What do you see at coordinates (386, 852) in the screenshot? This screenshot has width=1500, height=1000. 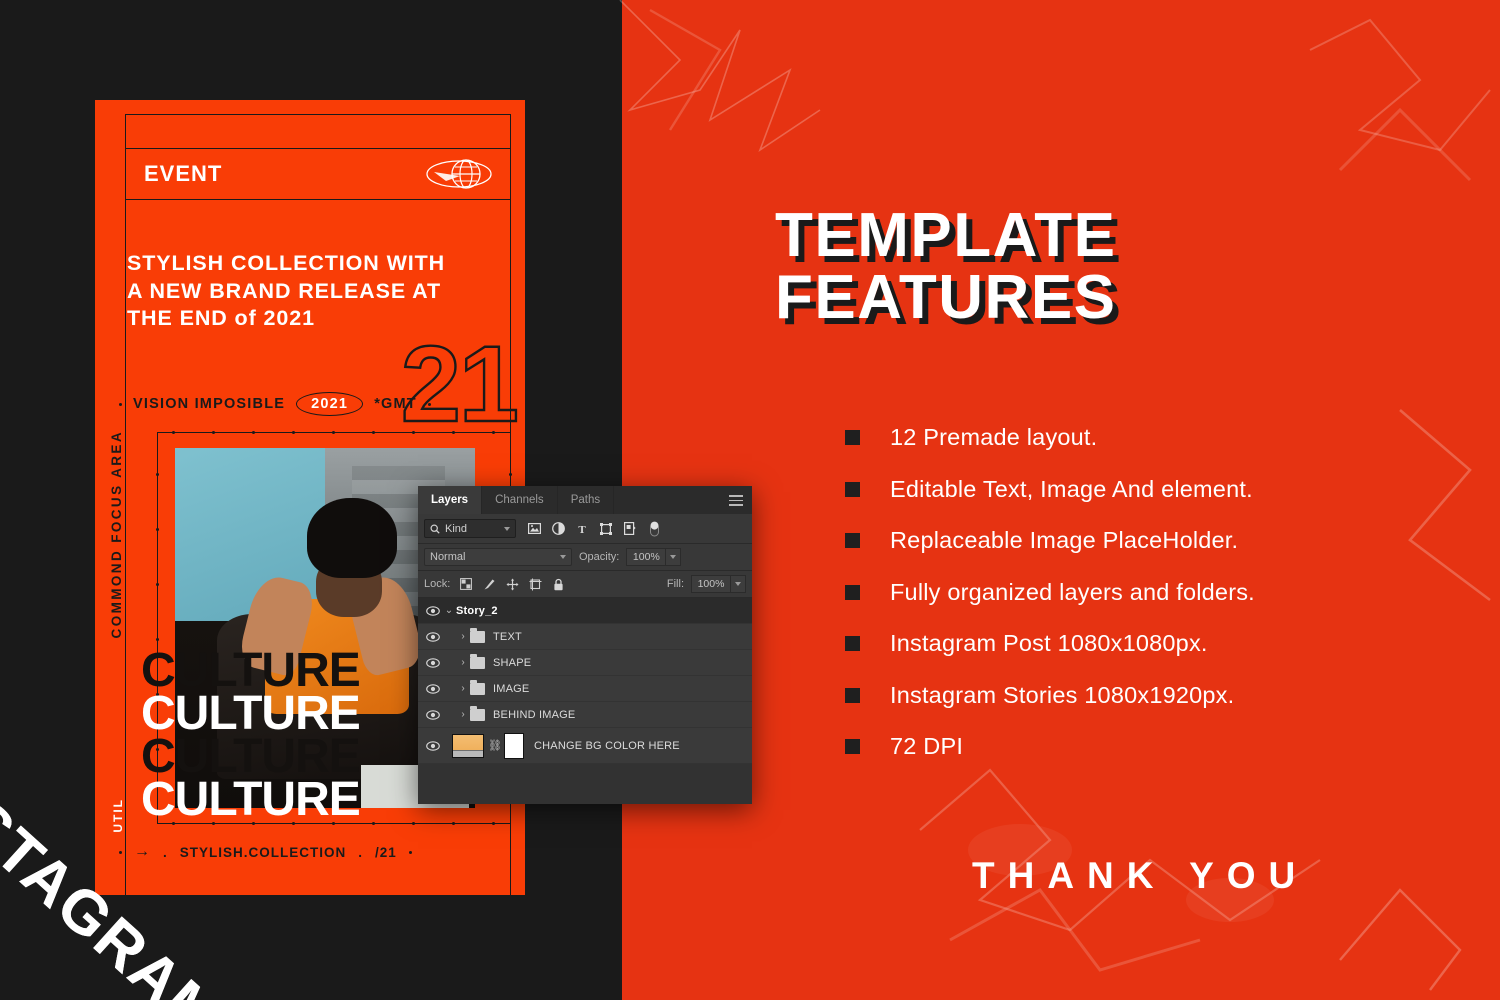 I see `footer-slash-label: /21` at bounding box center [386, 852].